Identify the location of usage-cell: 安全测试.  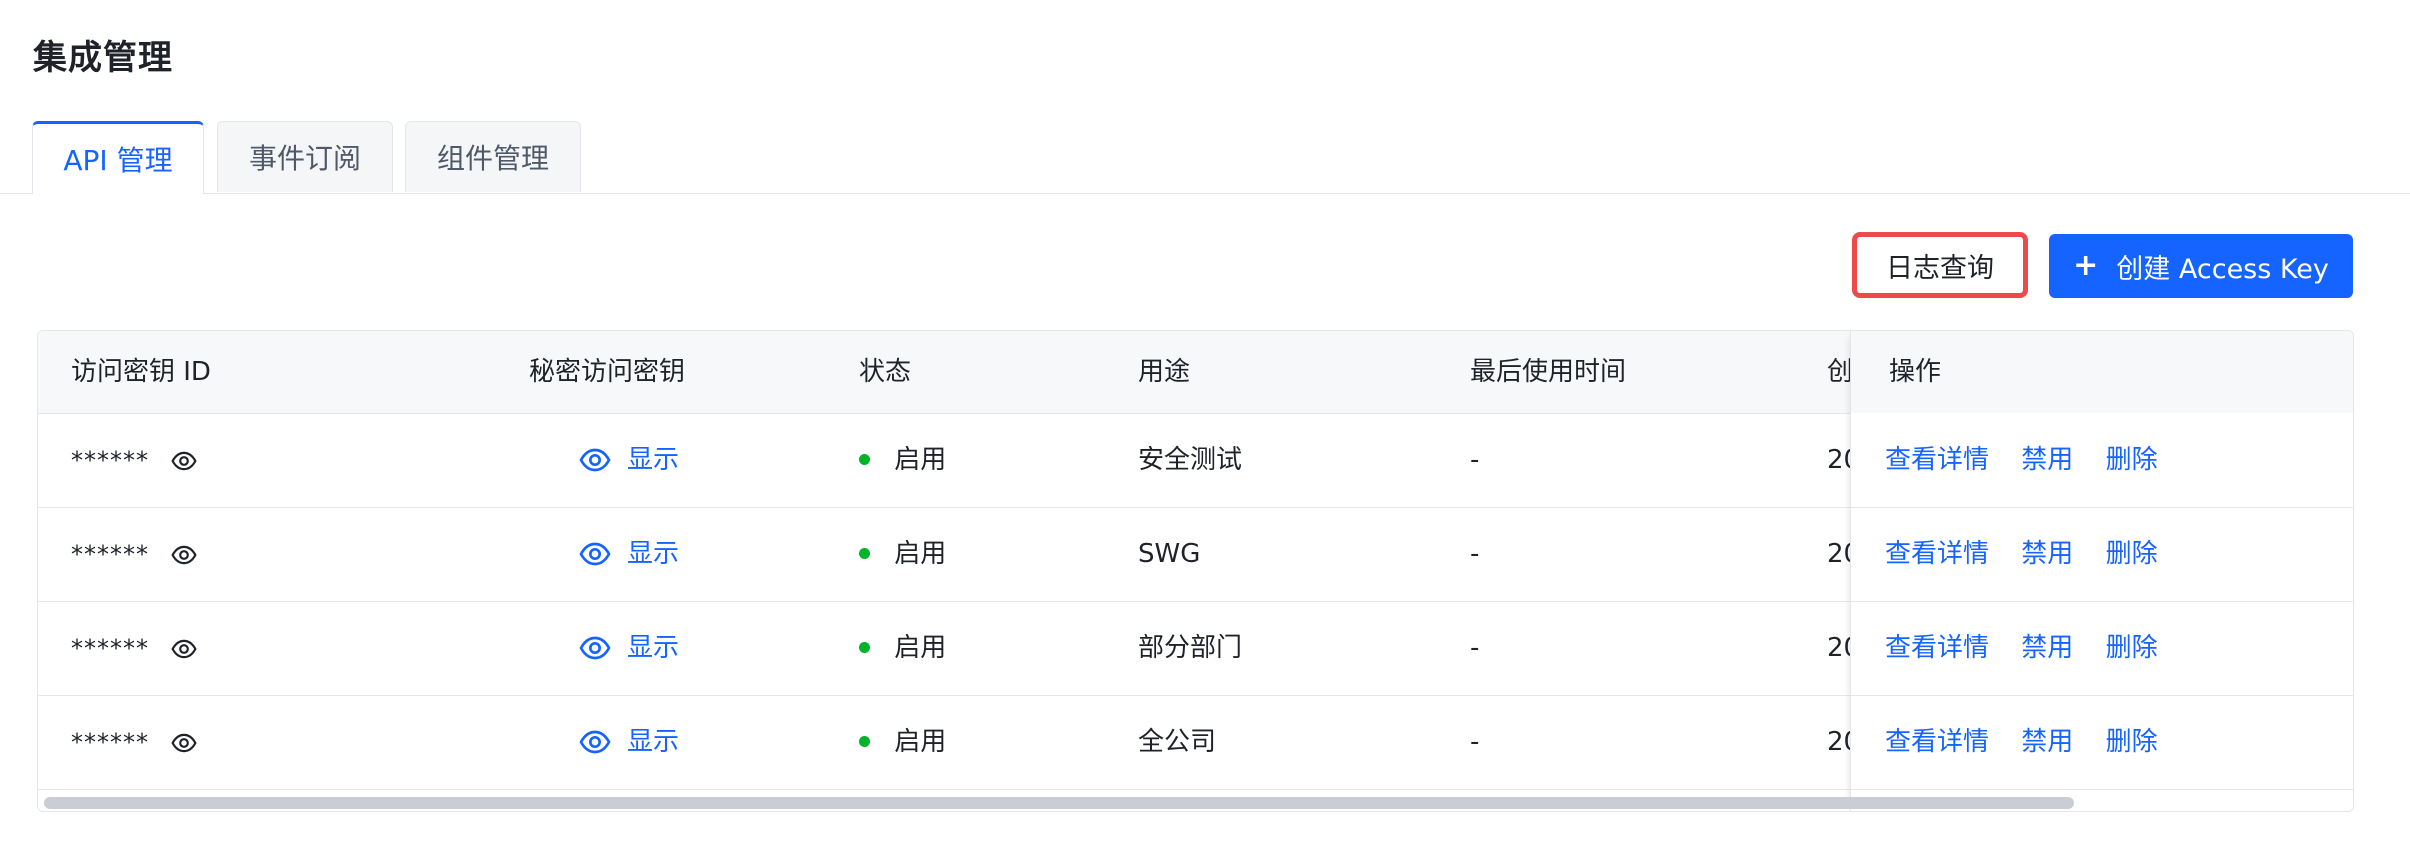
(1190, 460).